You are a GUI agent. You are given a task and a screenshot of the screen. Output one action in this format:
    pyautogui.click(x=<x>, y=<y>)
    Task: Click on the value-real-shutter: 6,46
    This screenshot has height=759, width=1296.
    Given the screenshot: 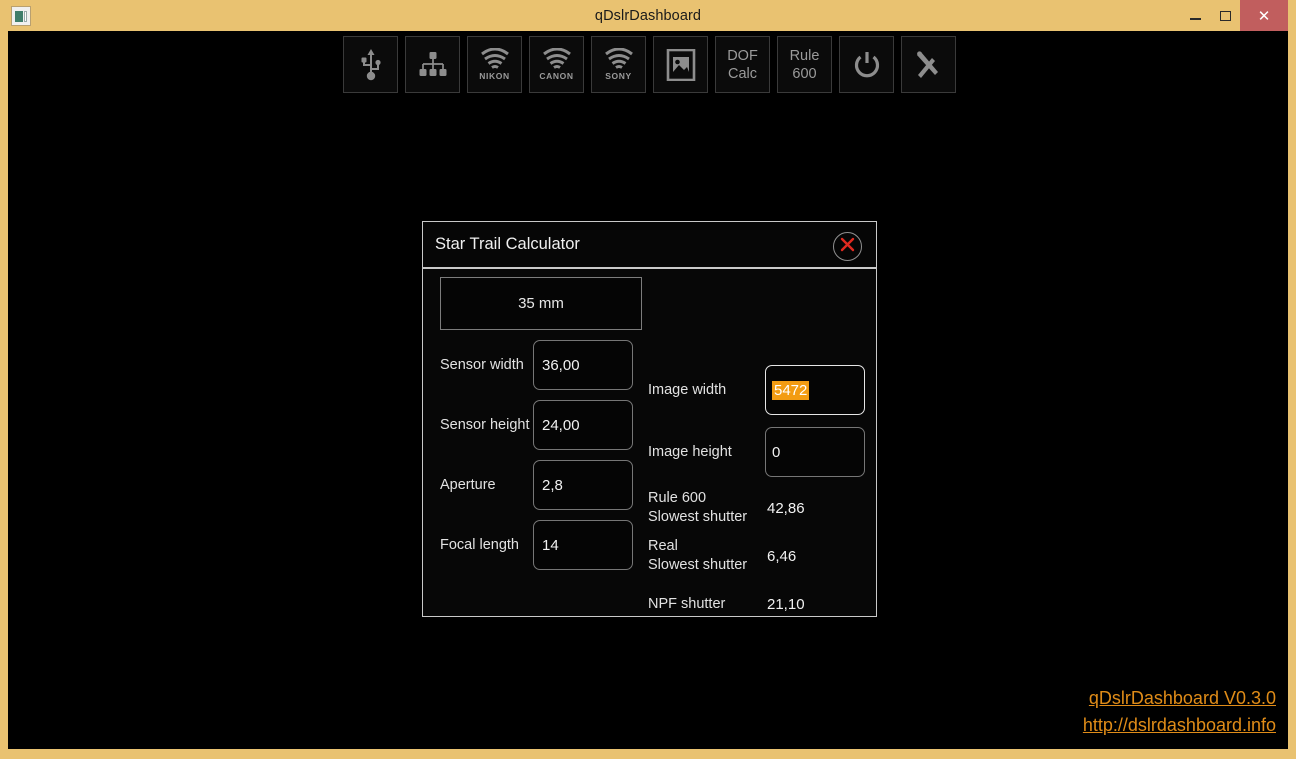 What is the action you would take?
    pyautogui.click(x=782, y=556)
    